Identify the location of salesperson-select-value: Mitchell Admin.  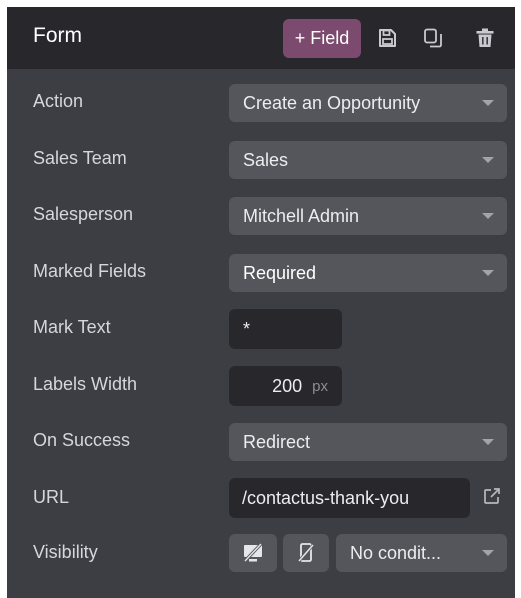
(301, 215).